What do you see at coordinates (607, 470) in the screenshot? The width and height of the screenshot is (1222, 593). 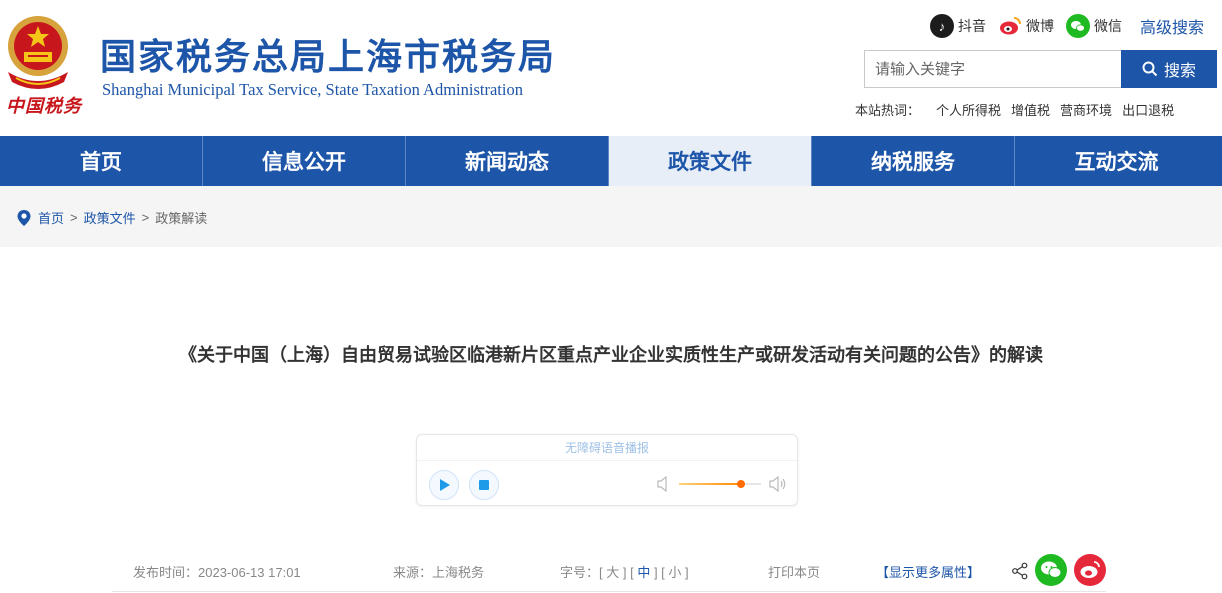 I see `audio-player: 无障碍语音播报` at bounding box center [607, 470].